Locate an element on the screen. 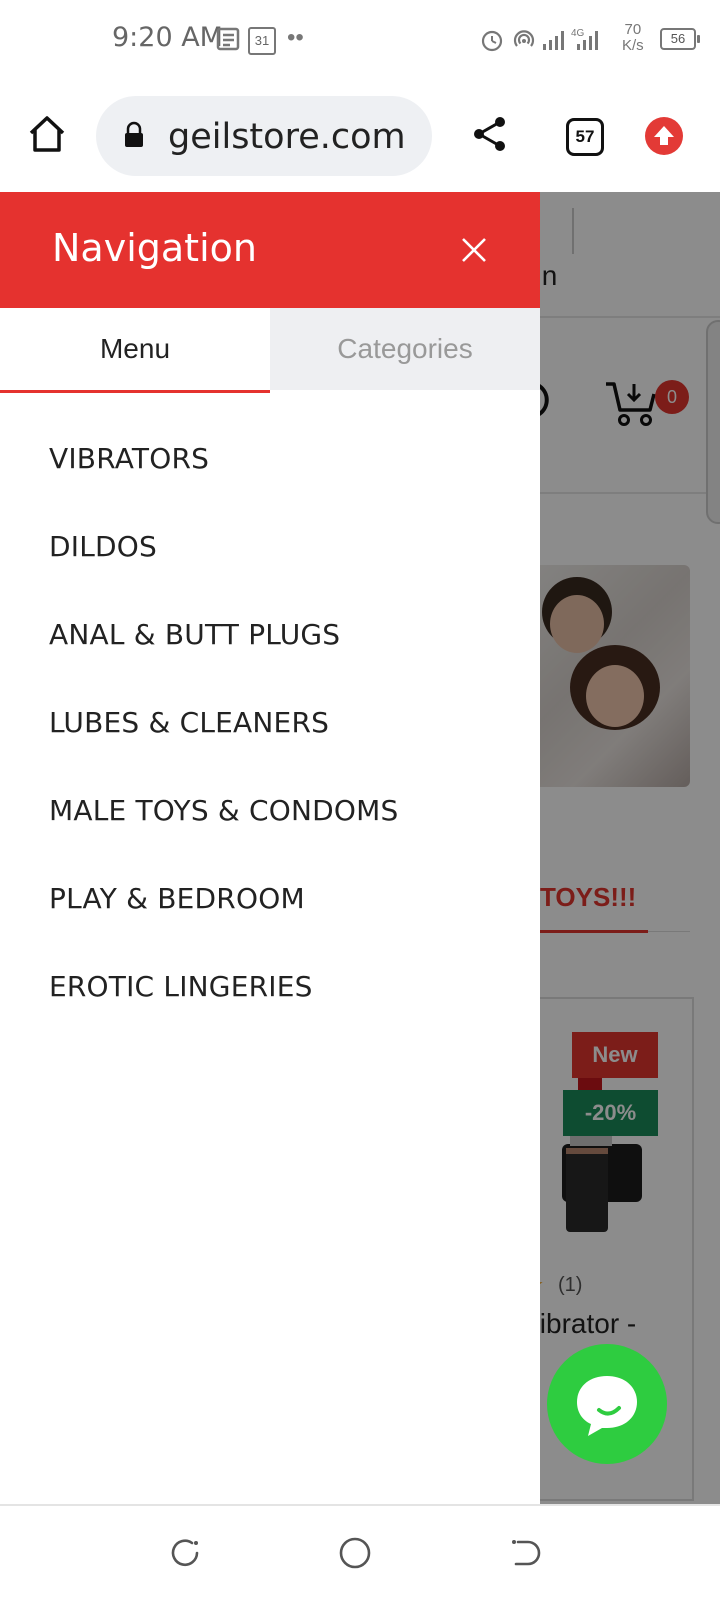  tab-categories: Categories is located at coordinates (405, 349).